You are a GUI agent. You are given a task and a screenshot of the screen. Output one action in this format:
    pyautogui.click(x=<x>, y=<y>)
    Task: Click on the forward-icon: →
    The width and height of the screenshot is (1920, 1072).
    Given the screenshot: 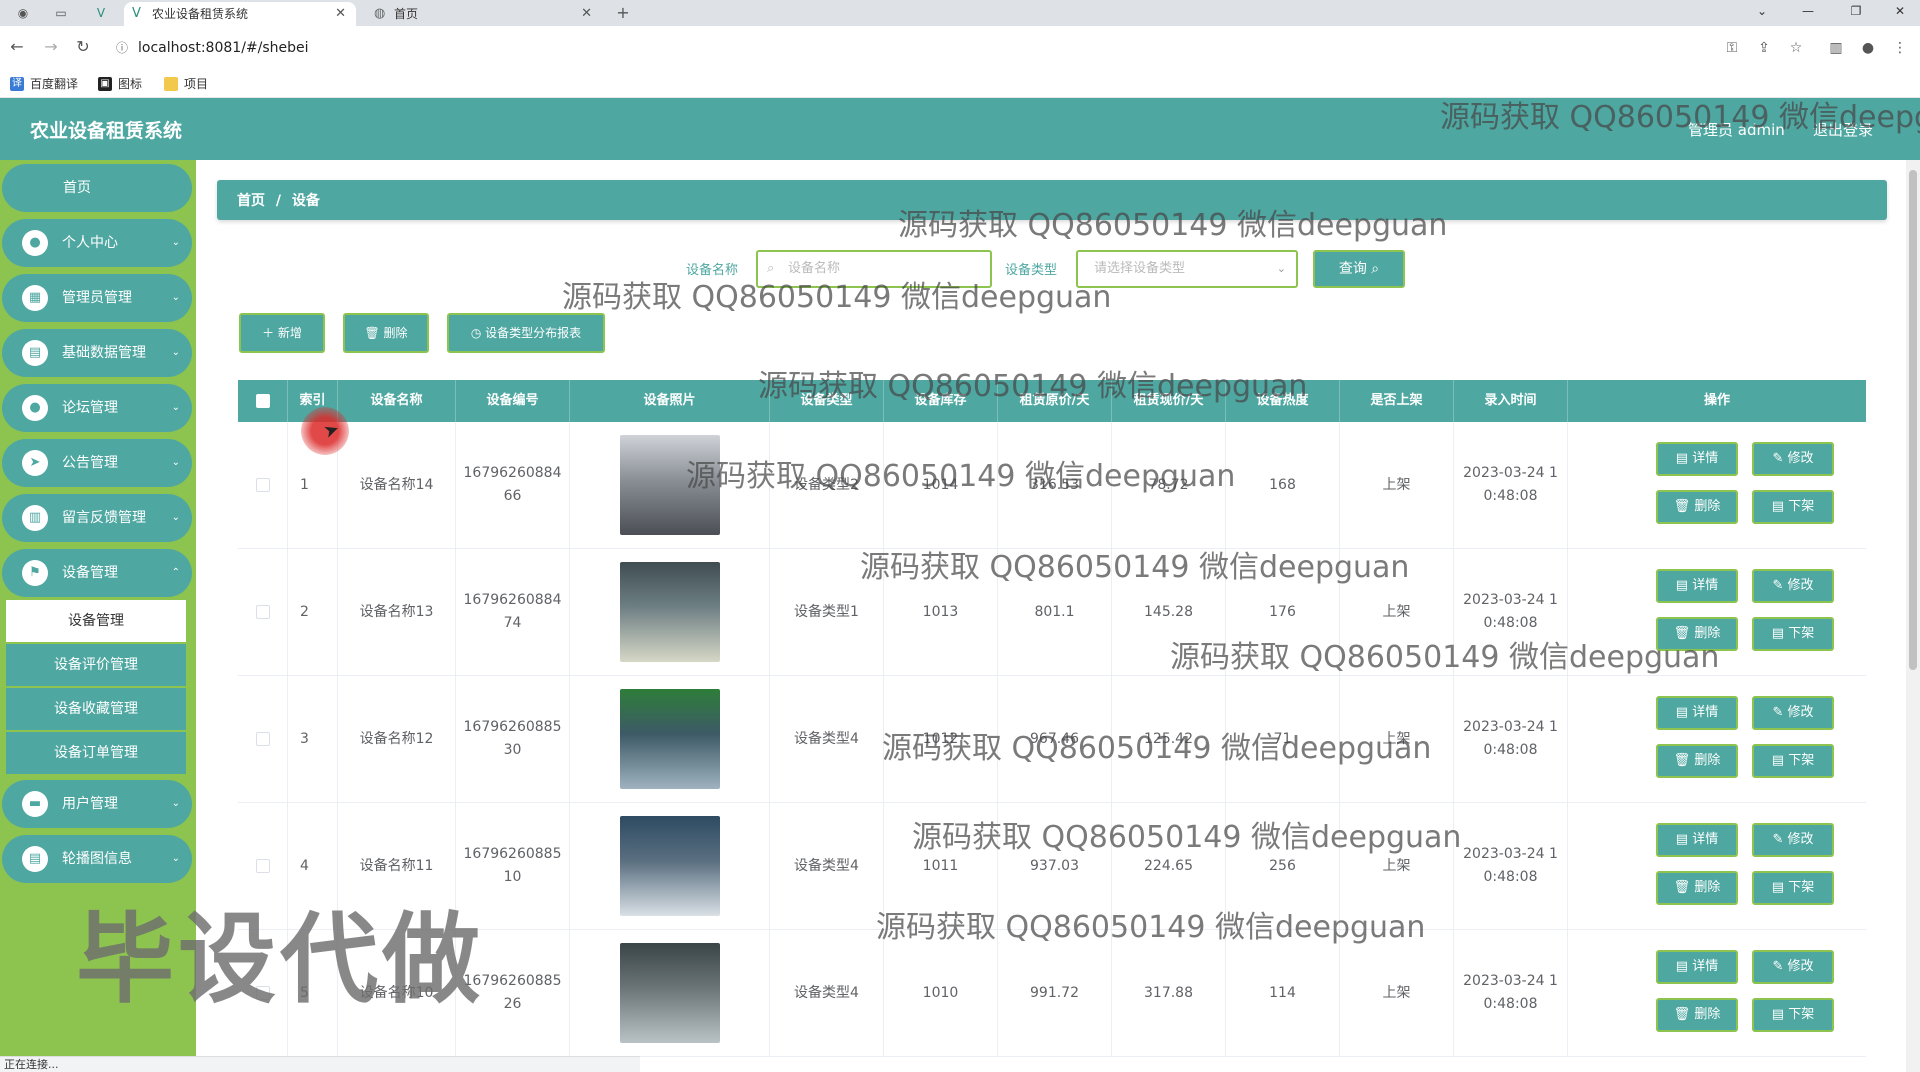 What is the action you would take?
    pyautogui.click(x=51, y=47)
    